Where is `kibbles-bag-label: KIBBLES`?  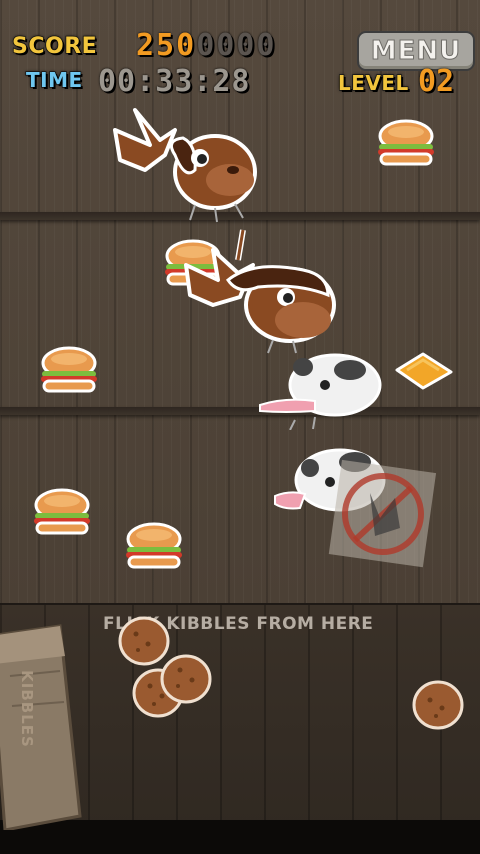 kibbles-bag-label: KIBBLES is located at coordinates (26, 709).